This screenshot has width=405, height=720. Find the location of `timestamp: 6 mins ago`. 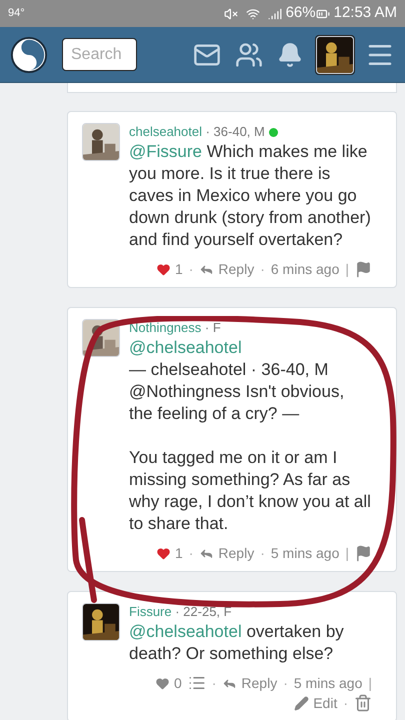

timestamp: 6 mins ago is located at coordinates (305, 269).